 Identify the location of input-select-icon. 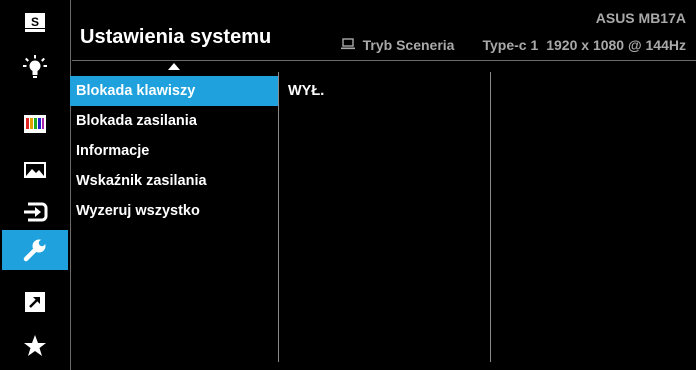
(36, 212).